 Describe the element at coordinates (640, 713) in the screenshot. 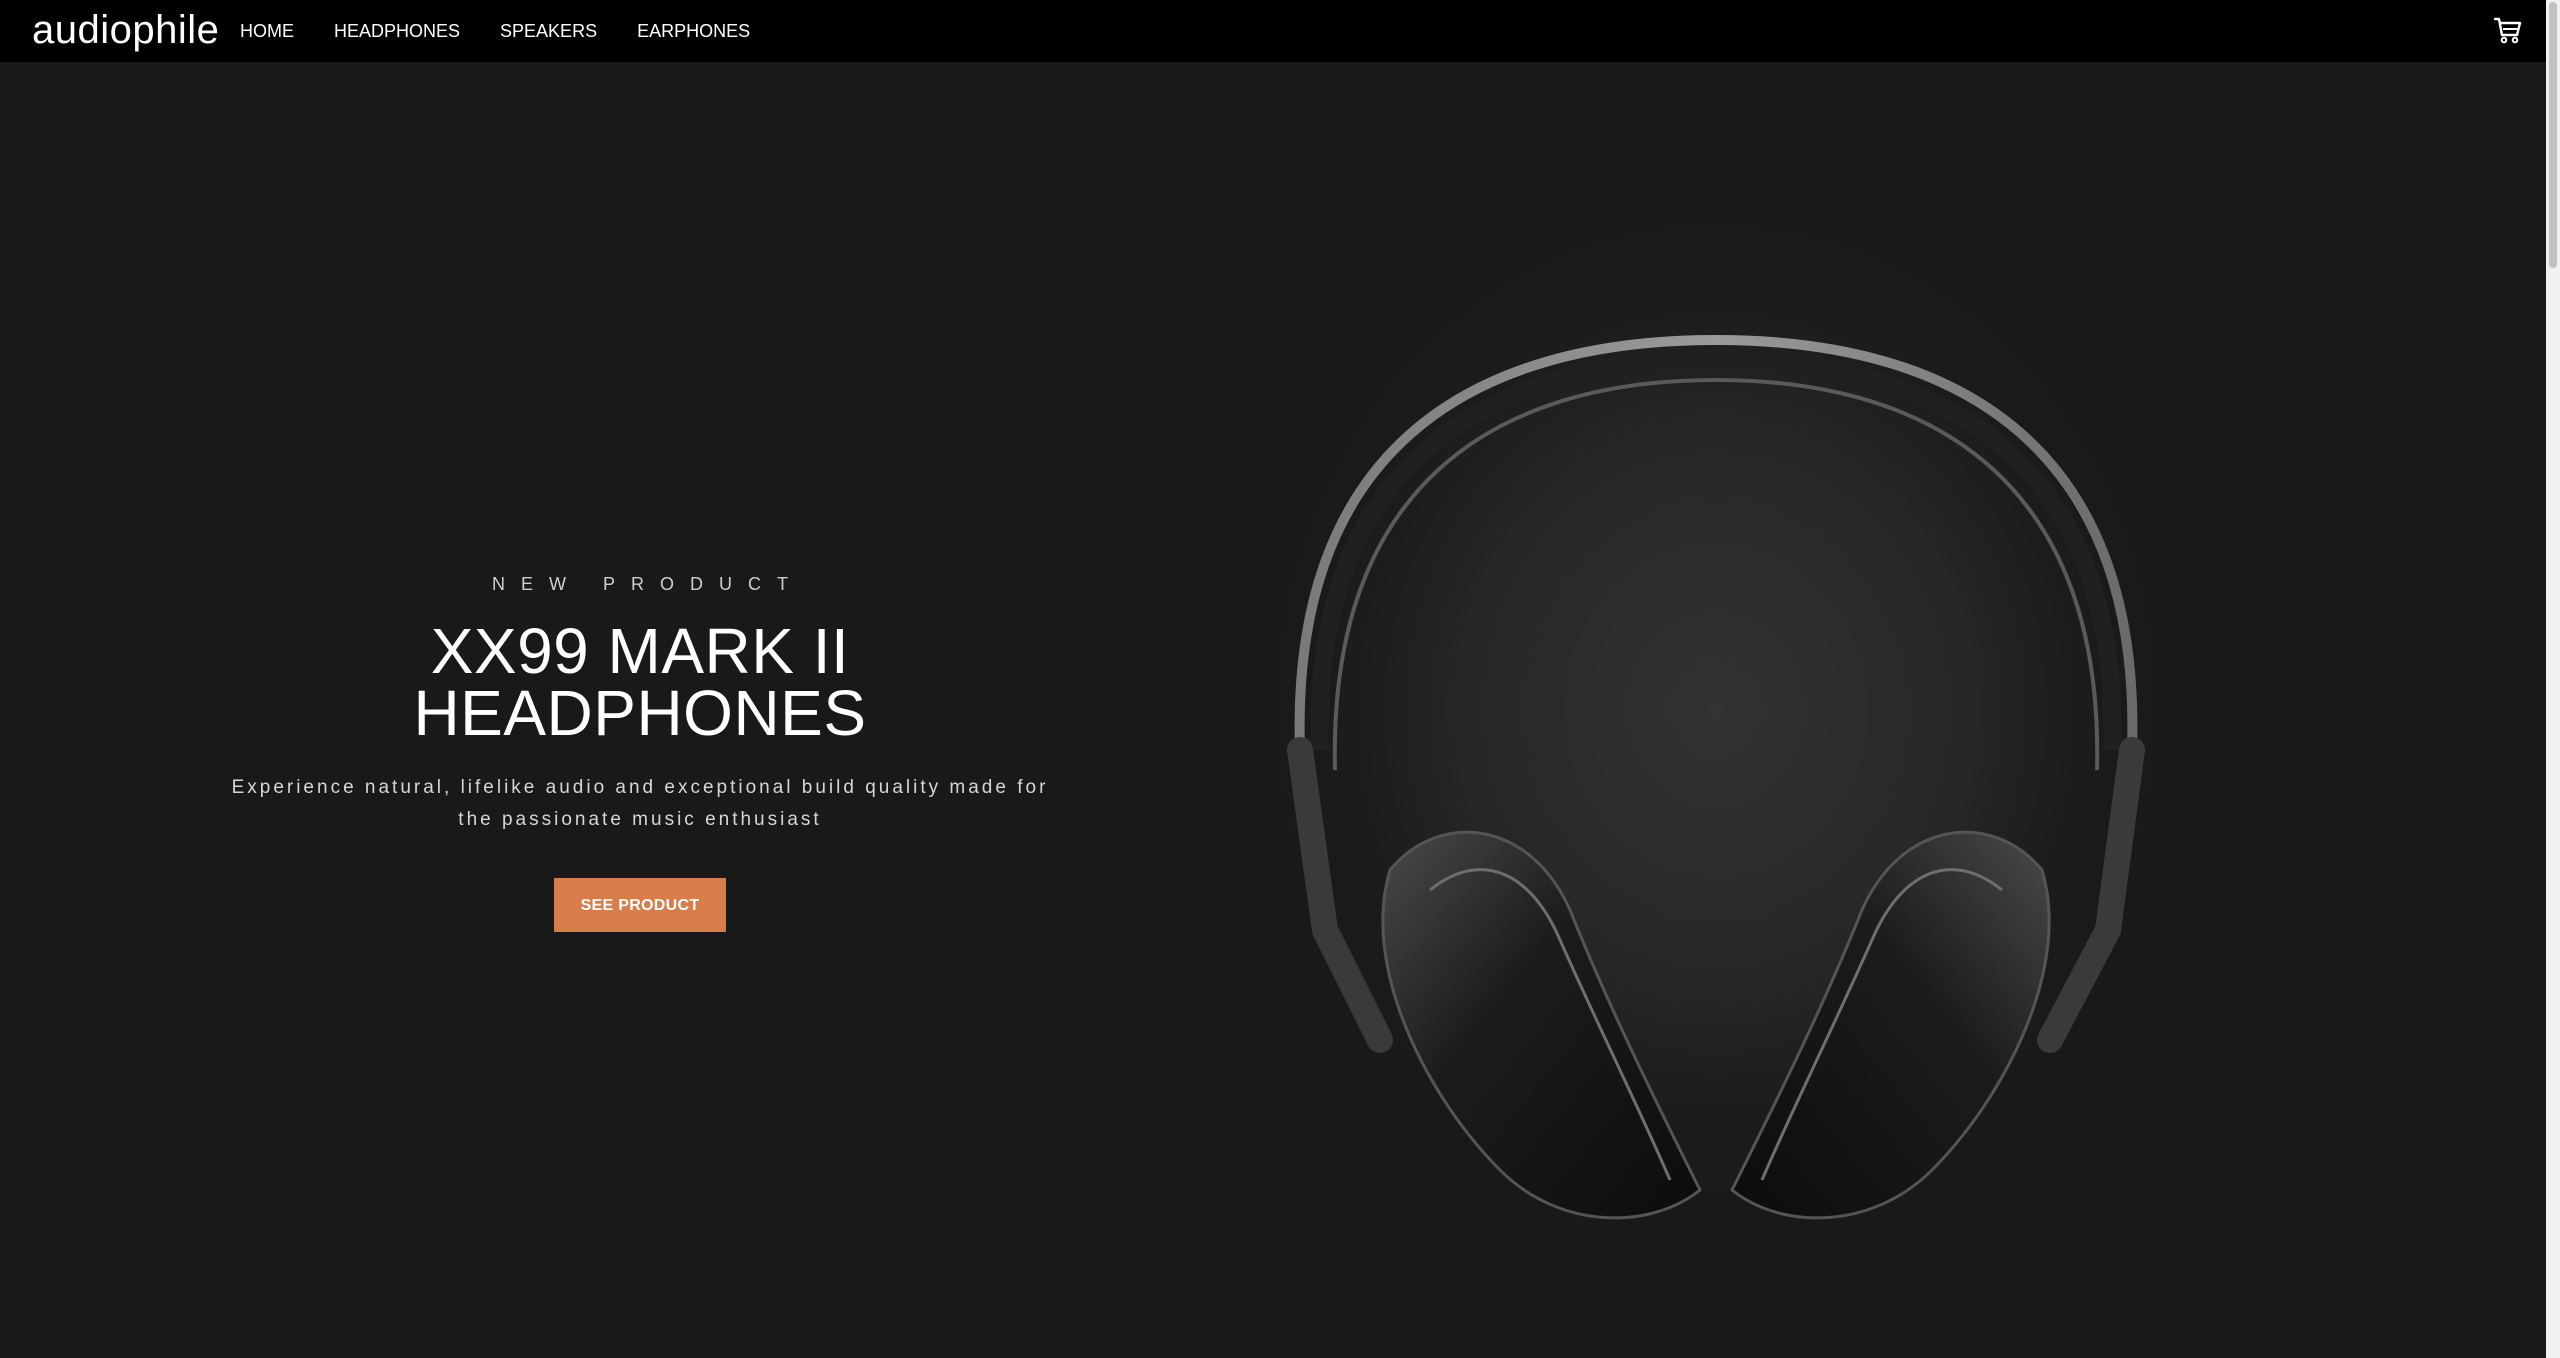

I see `hero-title-line2: HEADPHONES` at that location.